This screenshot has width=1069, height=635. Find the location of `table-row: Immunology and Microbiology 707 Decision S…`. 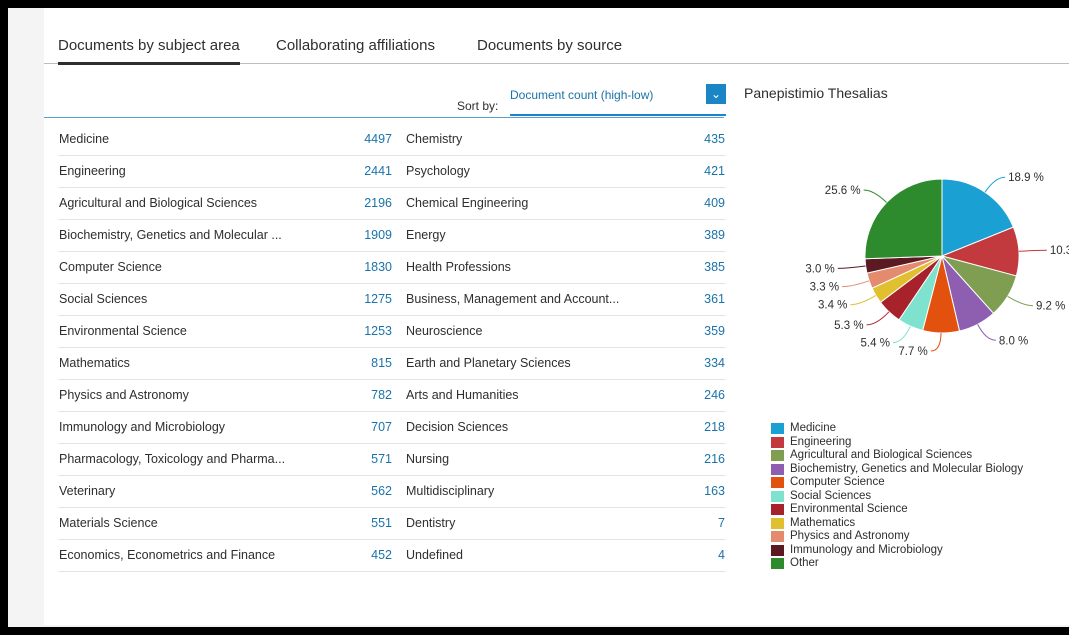

table-row: Immunology and Microbiology 707 Decision S… is located at coordinates (392, 428).